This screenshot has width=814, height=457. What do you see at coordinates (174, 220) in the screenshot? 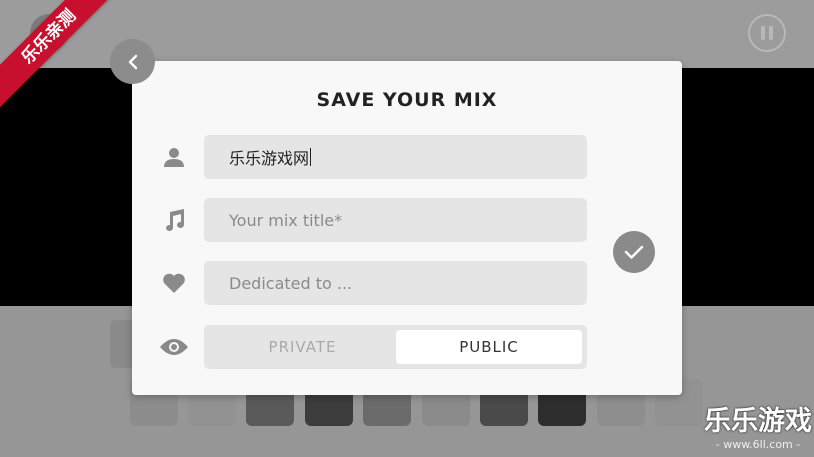
I see `music-note-icon` at bounding box center [174, 220].